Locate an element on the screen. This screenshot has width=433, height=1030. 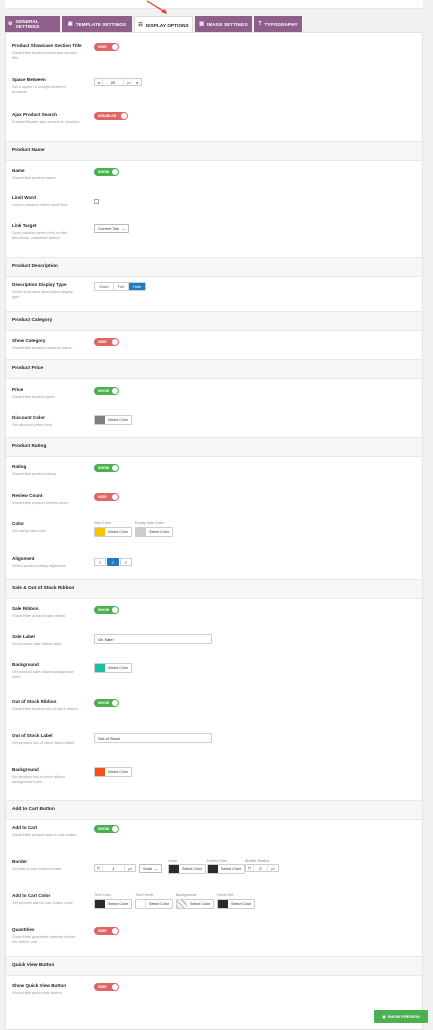
sale-background-color-button: Select Color is located at coordinates (113, 668).